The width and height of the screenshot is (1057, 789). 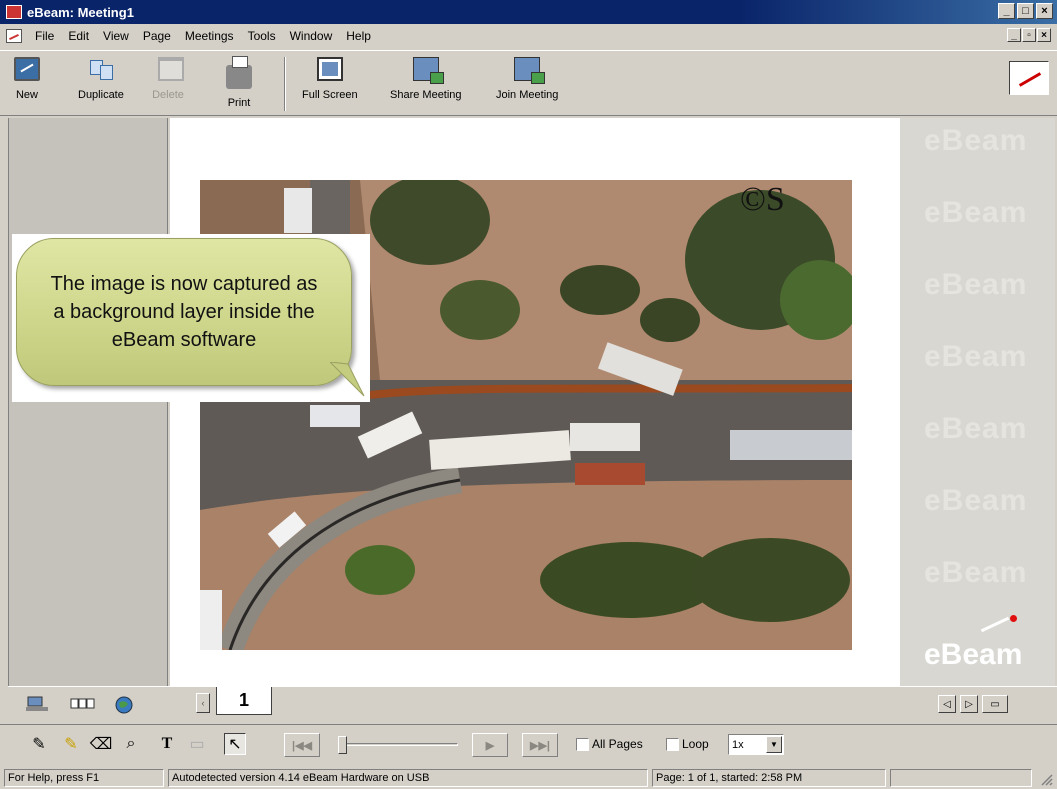 I want to click on pointer-icon: ↖, so click(x=235, y=744).